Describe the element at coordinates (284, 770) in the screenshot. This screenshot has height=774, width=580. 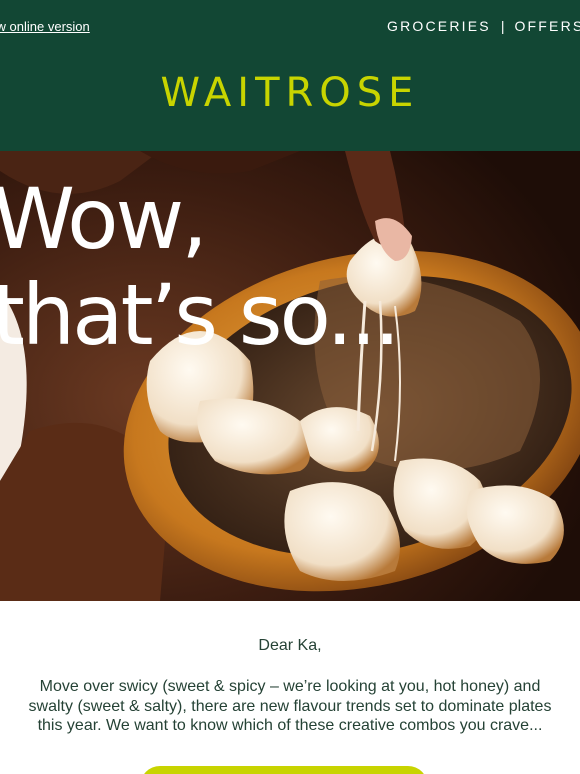
I see `cta-button` at that location.